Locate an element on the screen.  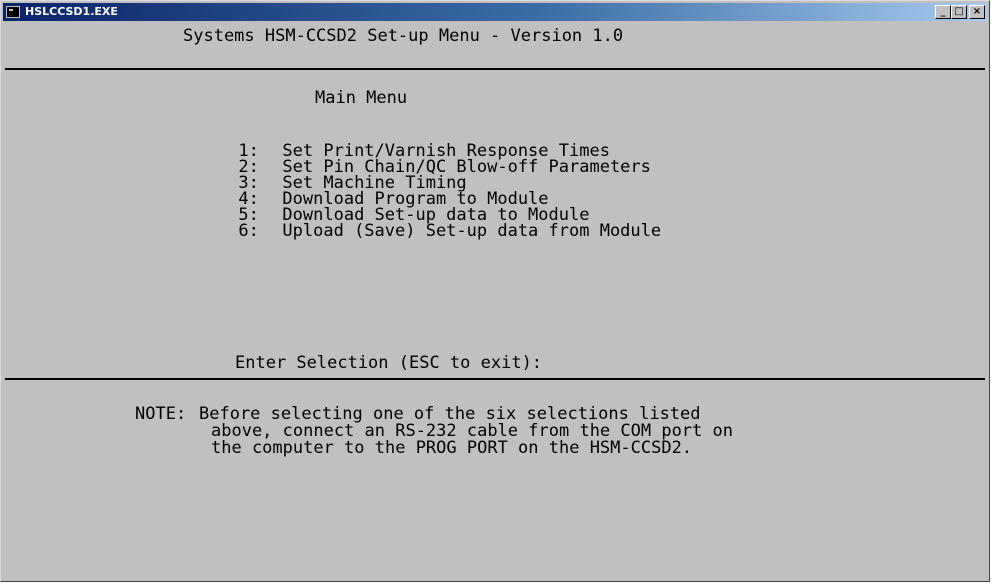
note-divider is located at coordinates (495, 379).